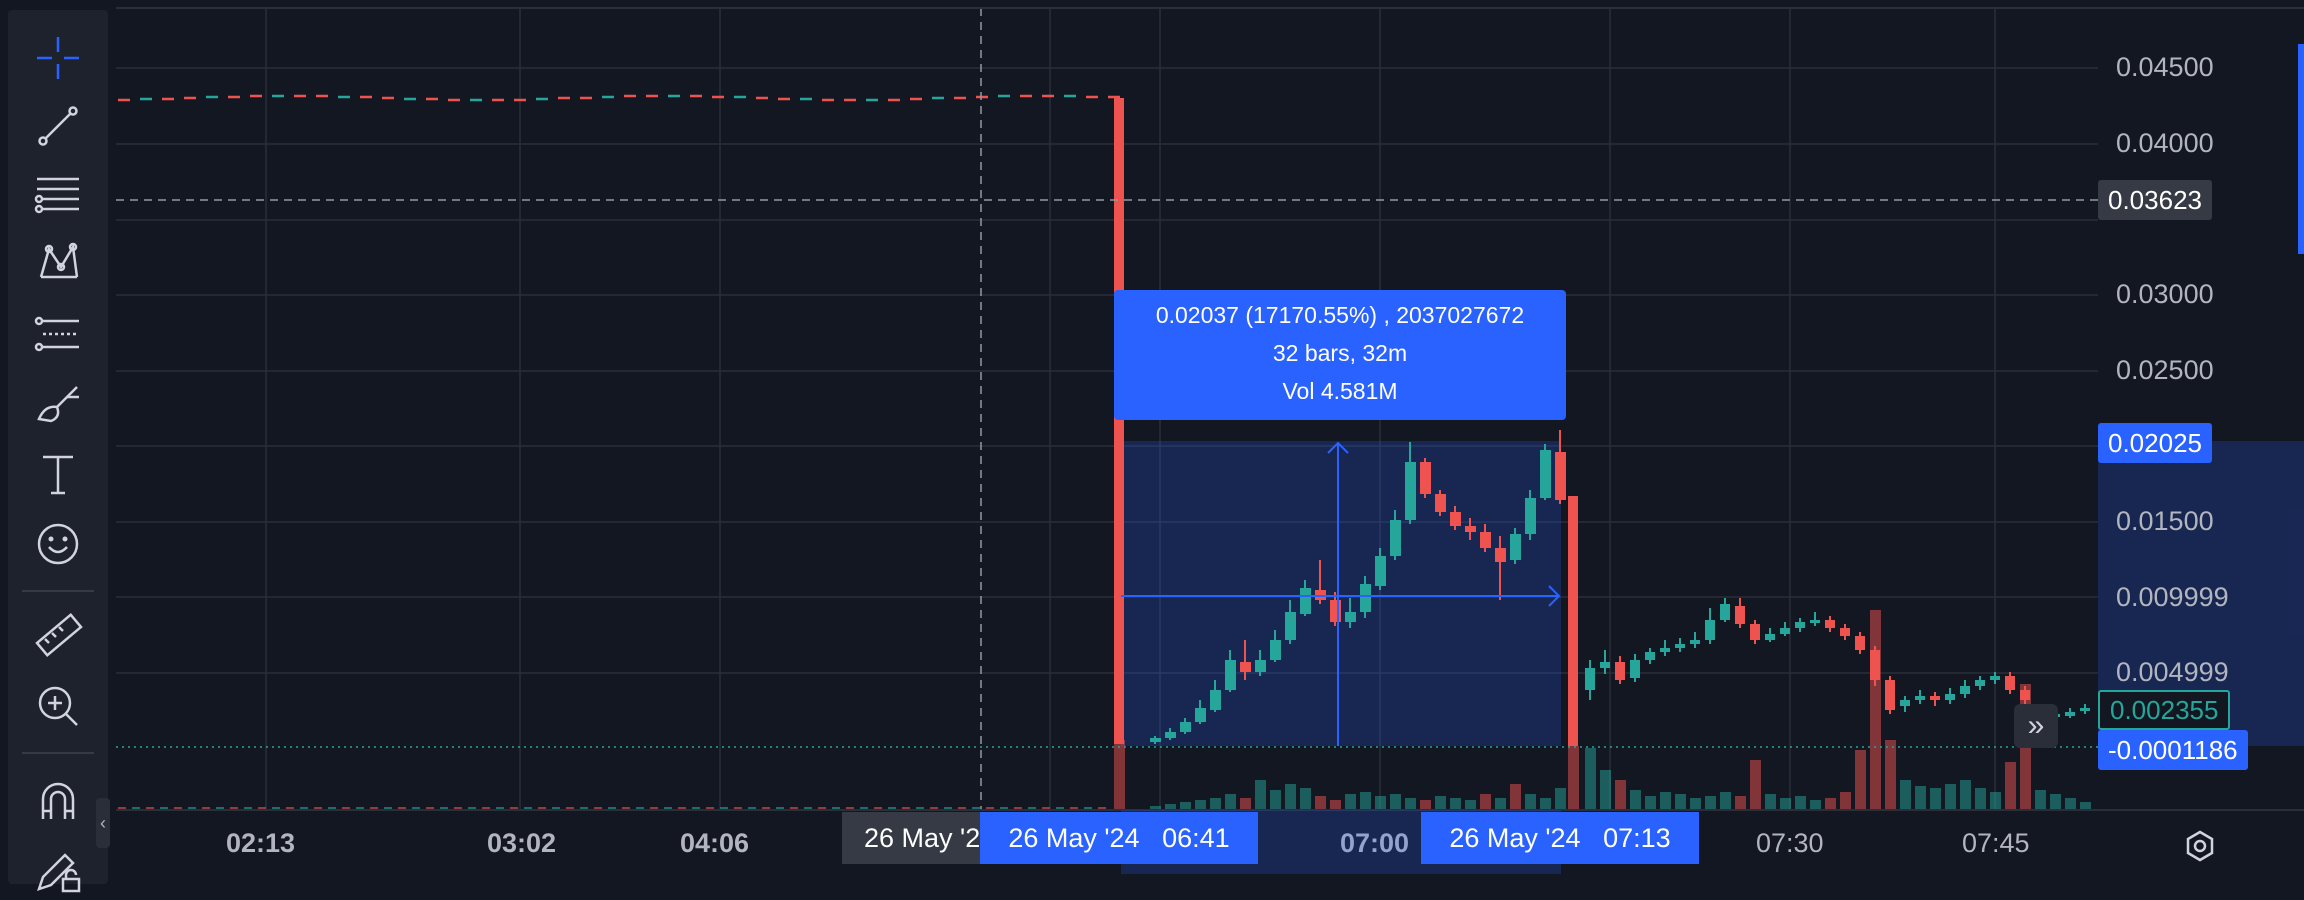 This screenshot has height=900, width=2304. Describe the element at coordinates (912, 838) in the screenshot. I see `crosshair-time-badge: 26 May '2` at that location.